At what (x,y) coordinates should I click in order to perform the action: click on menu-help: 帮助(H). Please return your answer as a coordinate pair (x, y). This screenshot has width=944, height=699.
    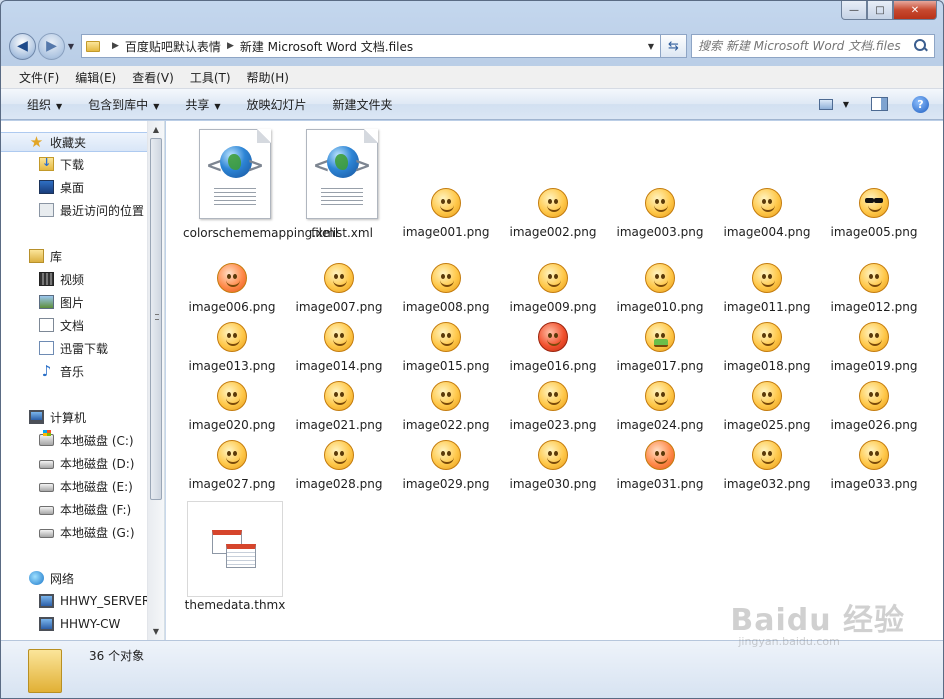
    Looking at the image, I should click on (268, 77).